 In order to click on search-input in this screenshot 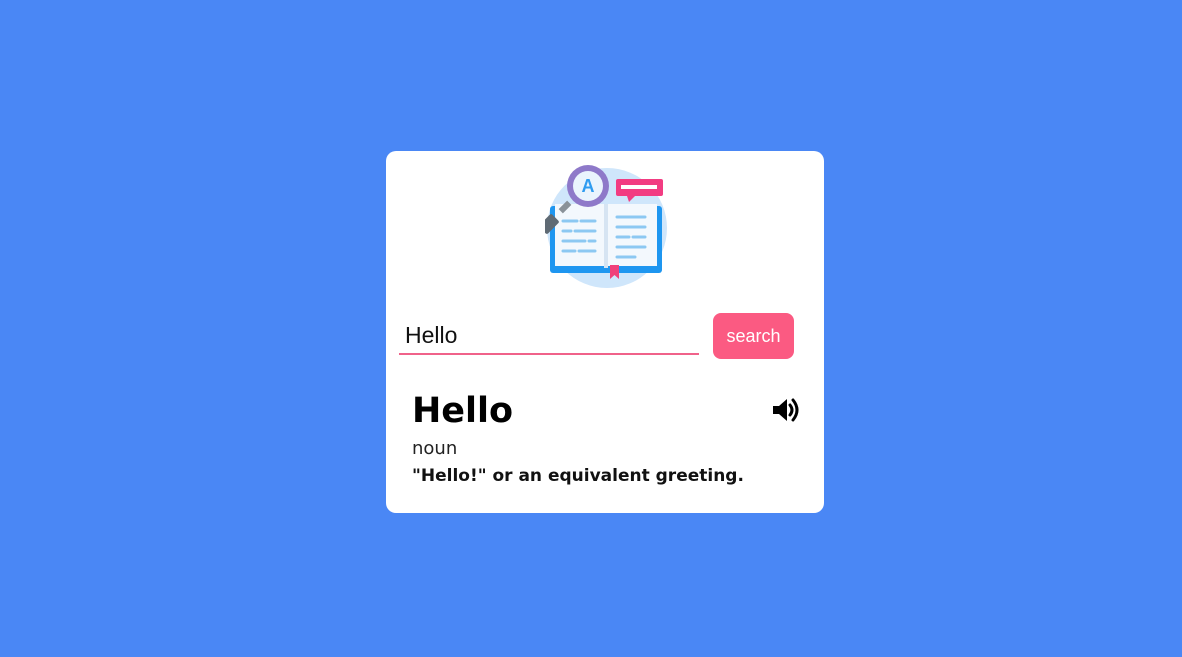, I will do `click(549, 334)`.